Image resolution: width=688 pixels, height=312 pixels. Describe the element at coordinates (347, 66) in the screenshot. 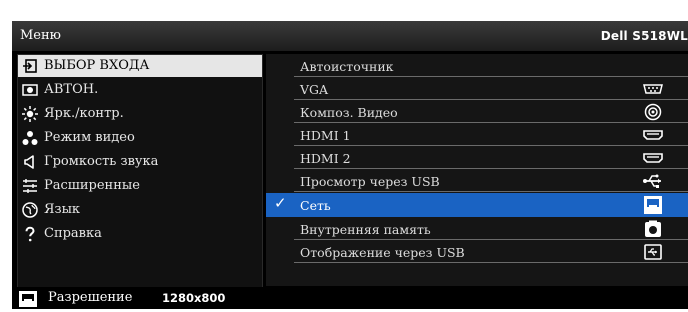

I see `option-label: Автоисточник` at that location.